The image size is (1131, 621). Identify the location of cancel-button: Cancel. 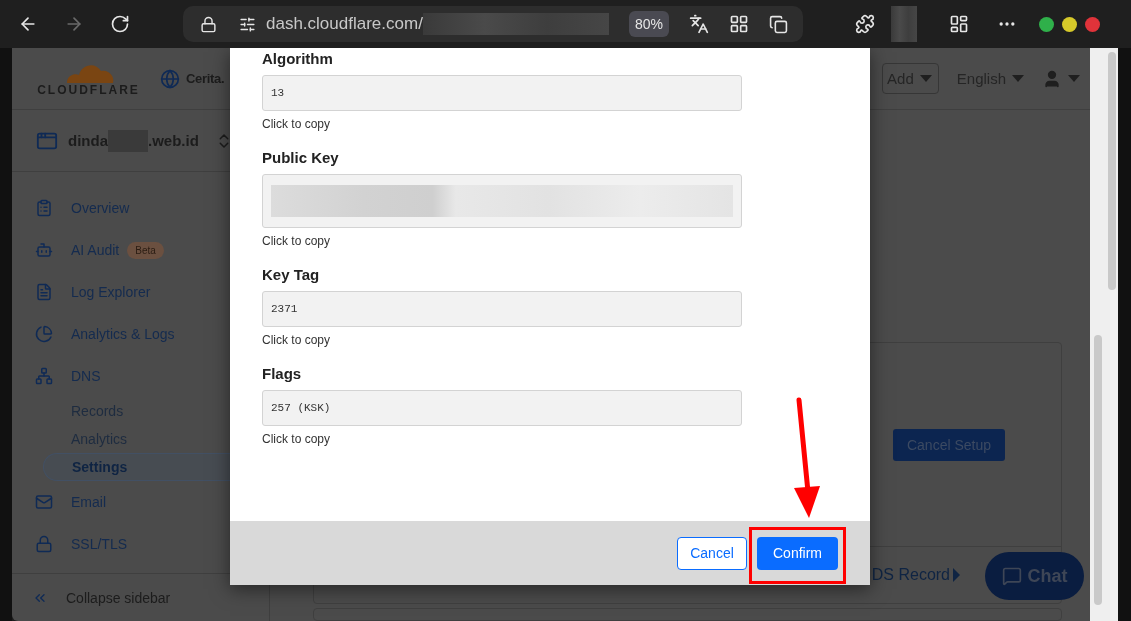
(712, 553).